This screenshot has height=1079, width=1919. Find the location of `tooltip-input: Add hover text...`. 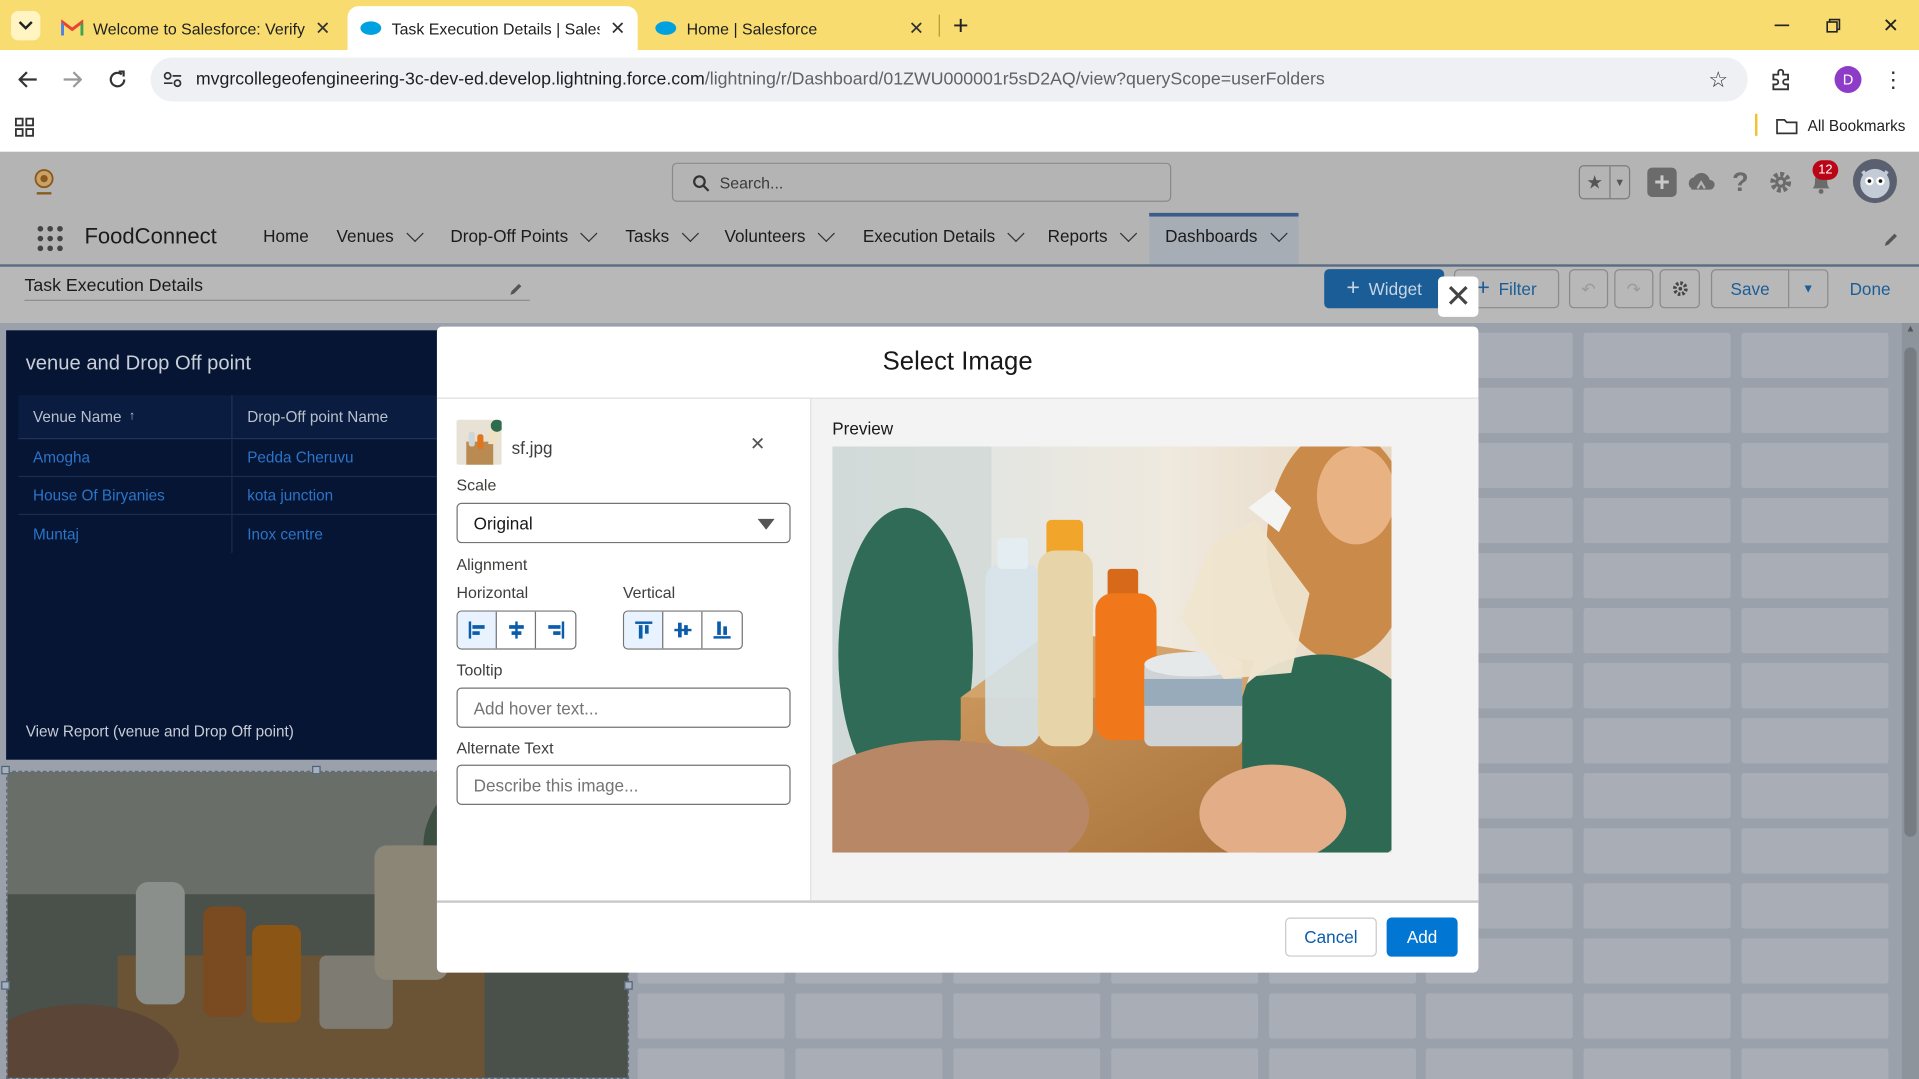

tooltip-input: Add hover text... is located at coordinates (623, 707).